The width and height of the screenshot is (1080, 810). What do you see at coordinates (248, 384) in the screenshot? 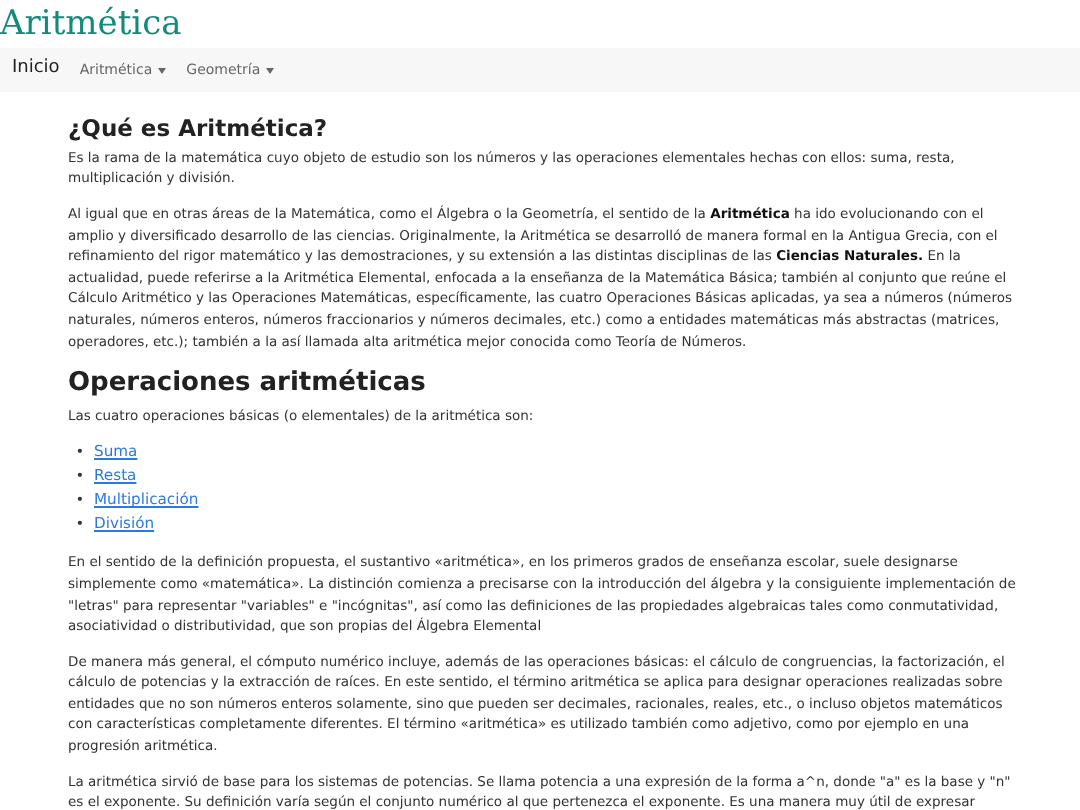
I see `section-heading: Operaciones aritméticas` at bounding box center [248, 384].